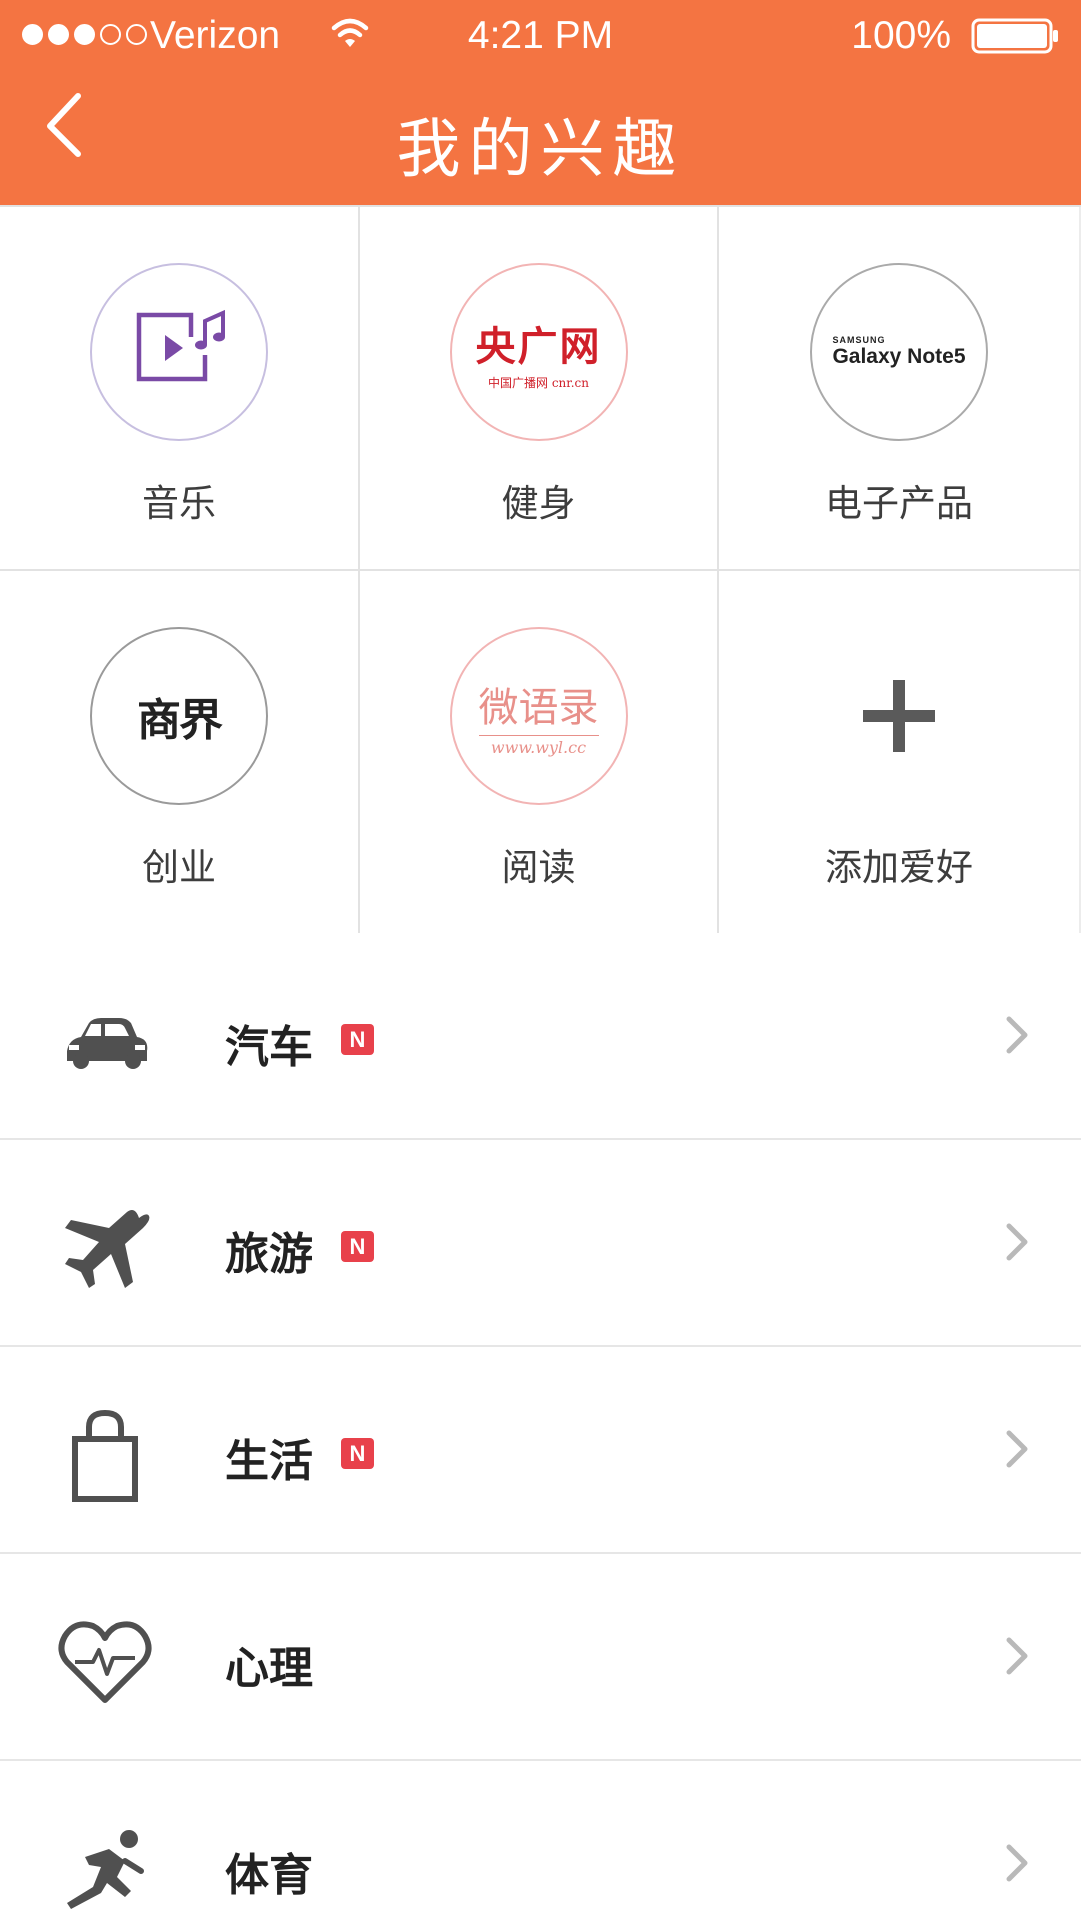 Image resolution: width=1081 pixels, height=1921 pixels. What do you see at coordinates (540, 1243) in the screenshot?
I see `list-item-travel: 旅游 N` at bounding box center [540, 1243].